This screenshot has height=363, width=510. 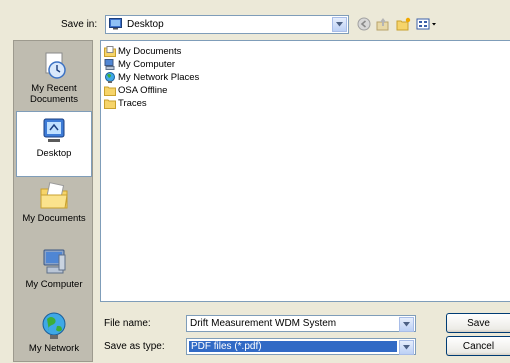 I want to click on place-label: Desktop, so click(x=54, y=153).